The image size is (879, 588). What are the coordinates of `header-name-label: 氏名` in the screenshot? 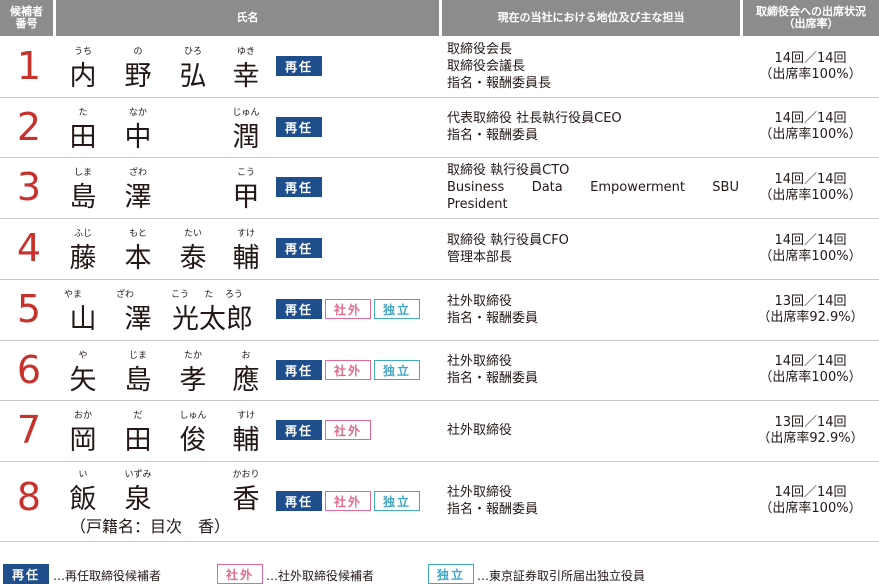 It's located at (247, 17).